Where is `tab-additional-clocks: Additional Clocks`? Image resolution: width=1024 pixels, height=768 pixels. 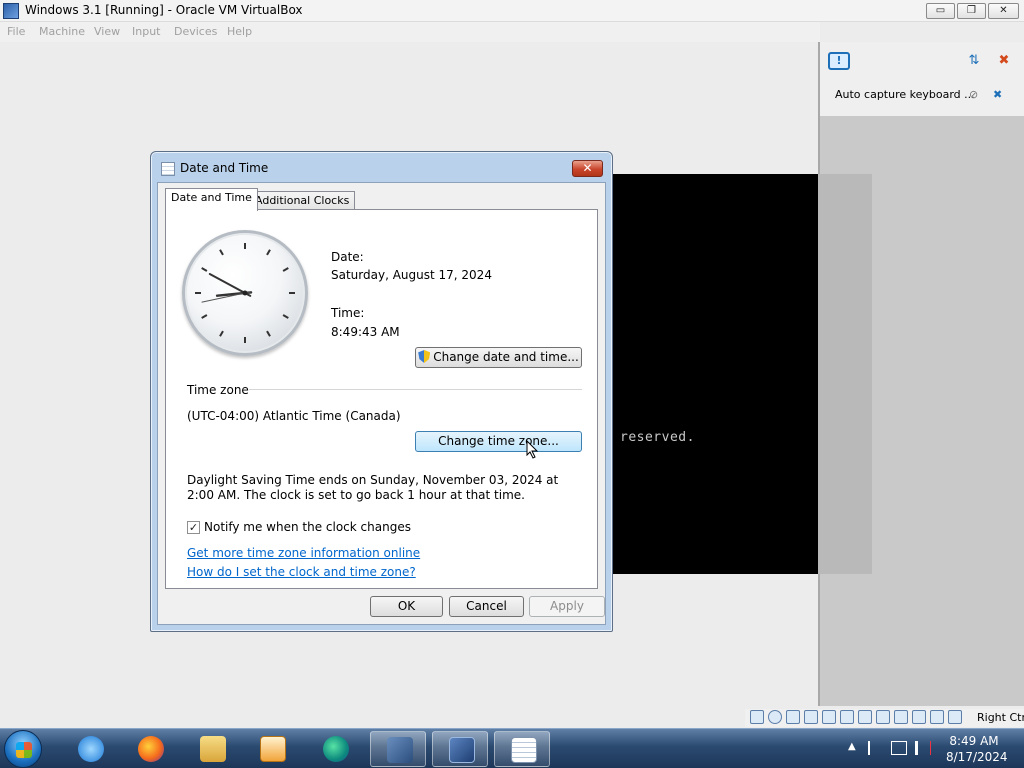 tab-additional-clocks: Additional Clocks is located at coordinates (302, 201).